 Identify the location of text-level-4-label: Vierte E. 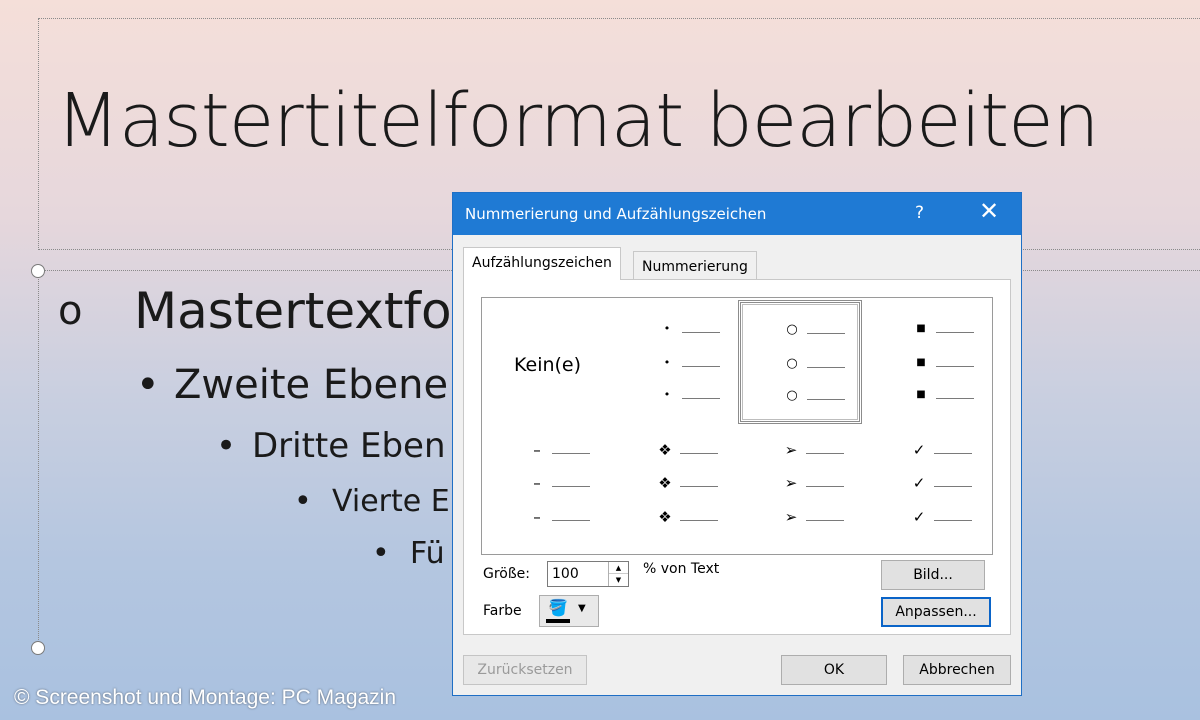
(391, 501).